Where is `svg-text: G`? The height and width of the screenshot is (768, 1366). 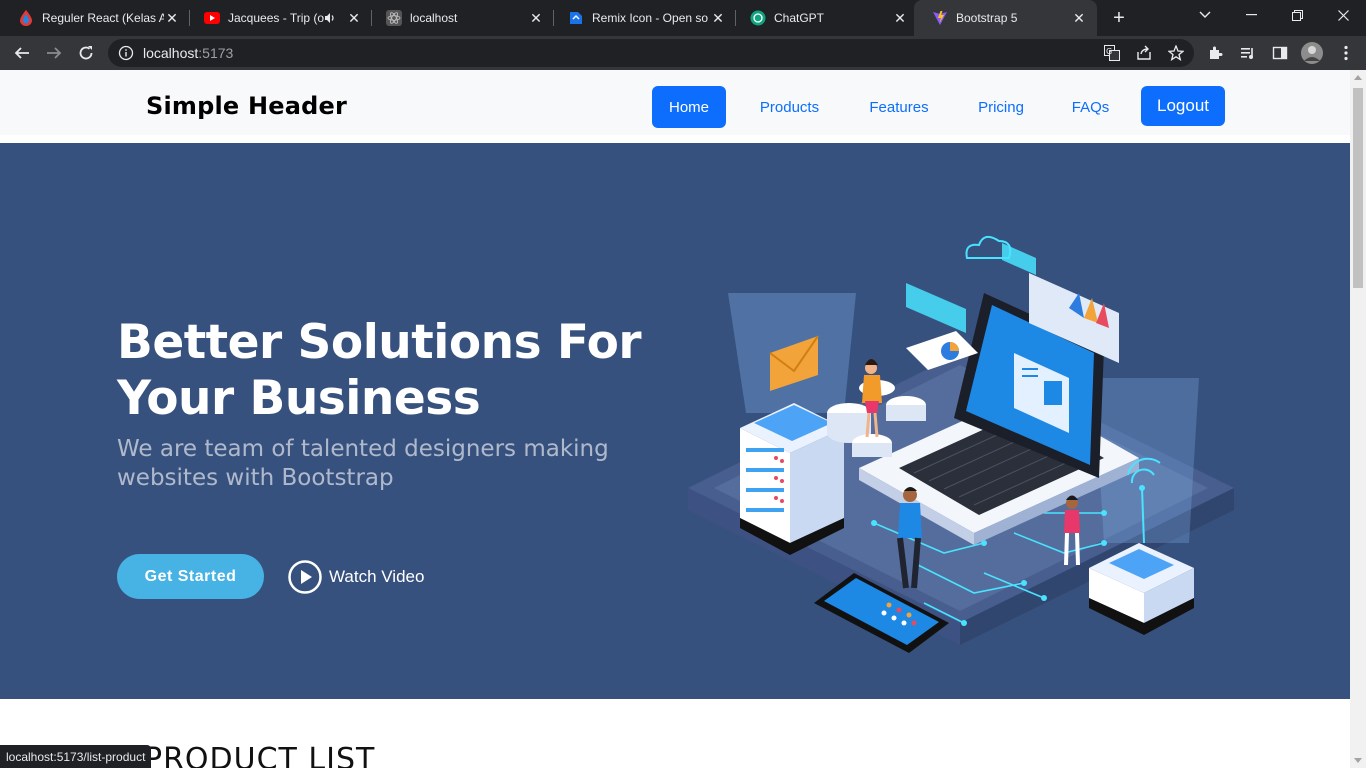 svg-text: G is located at coordinates (1109, 51).